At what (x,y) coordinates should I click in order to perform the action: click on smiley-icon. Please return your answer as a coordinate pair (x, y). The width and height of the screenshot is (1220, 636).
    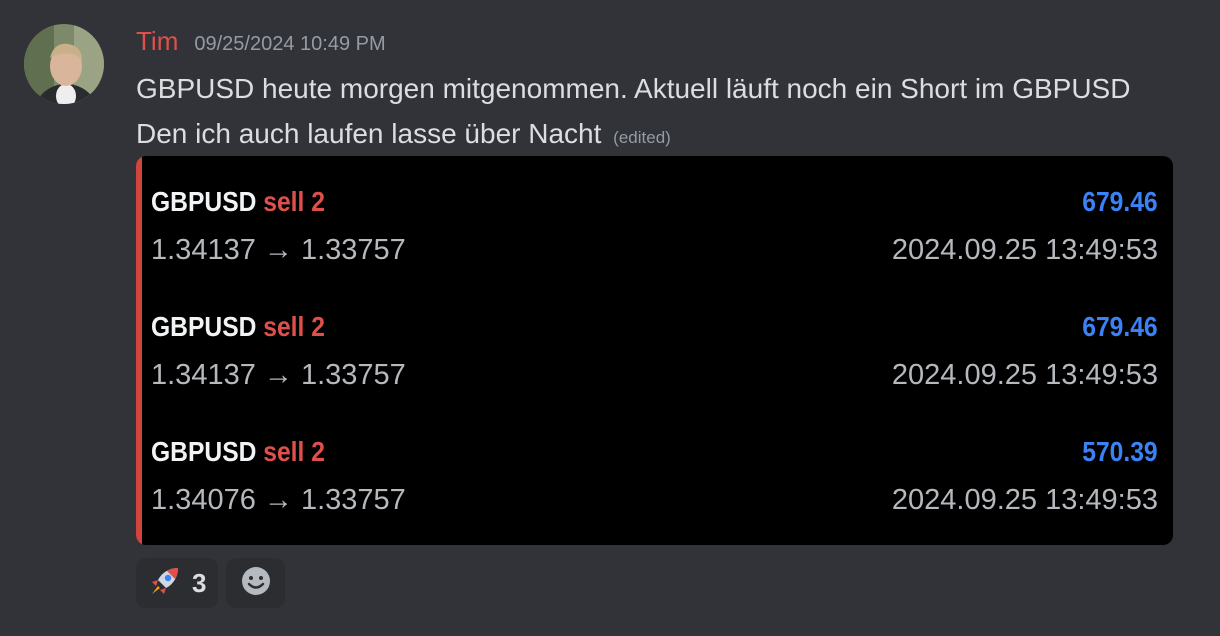
    Looking at the image, I should click on (256, 583).